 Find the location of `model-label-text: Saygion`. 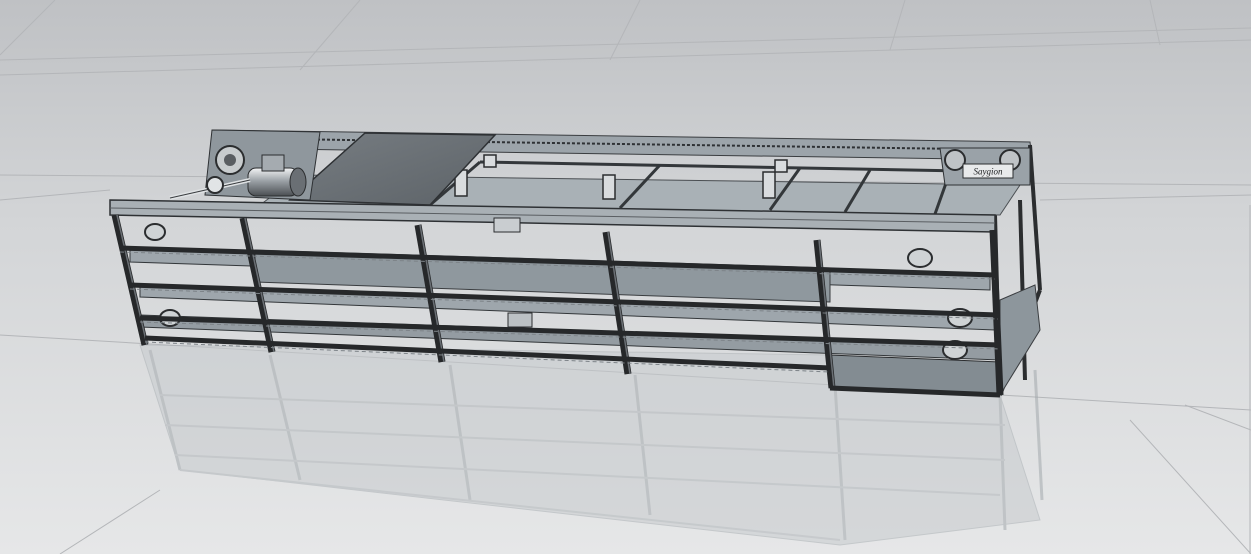

model-label-text: Saygion is located at coordinates (988, 172).